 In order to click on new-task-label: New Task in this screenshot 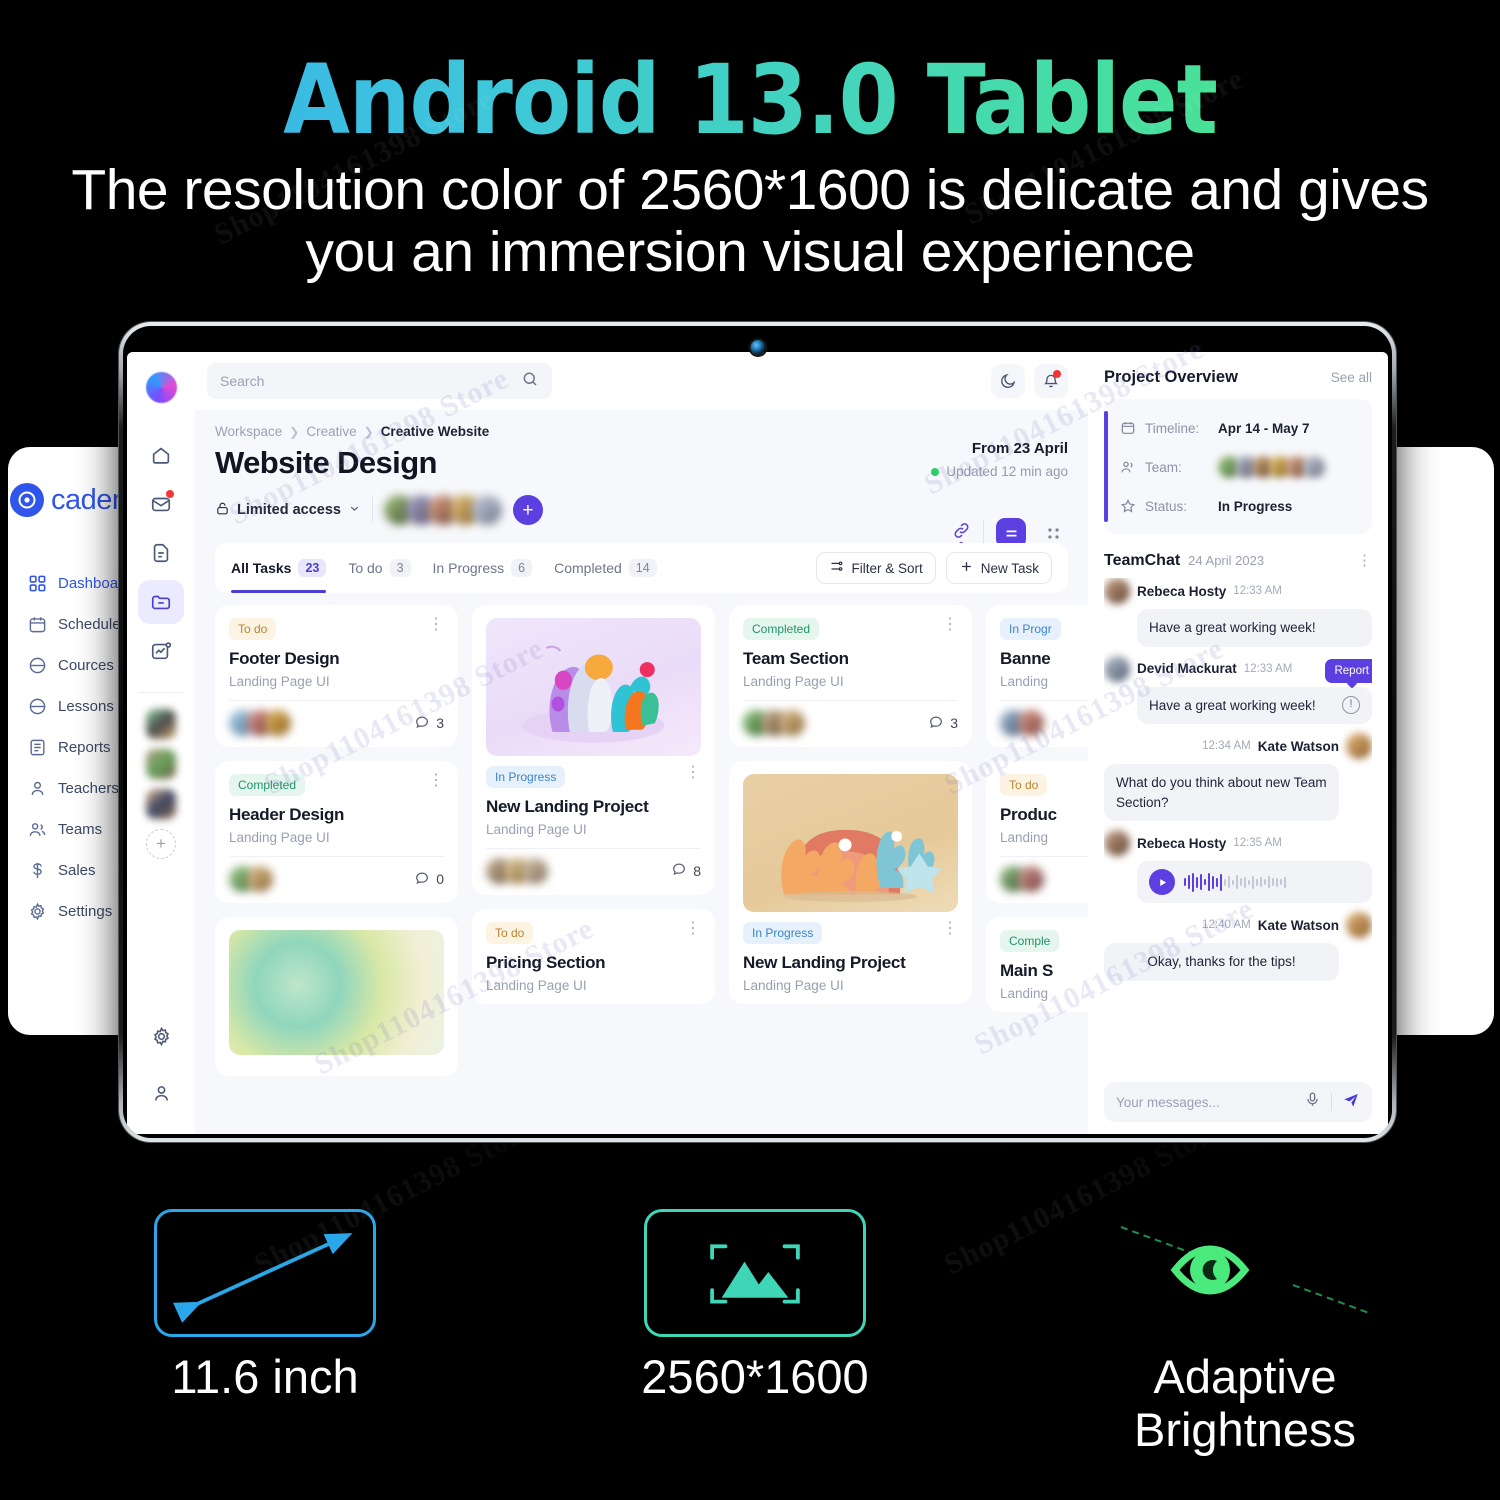, I will do `click(1009, 568)`.